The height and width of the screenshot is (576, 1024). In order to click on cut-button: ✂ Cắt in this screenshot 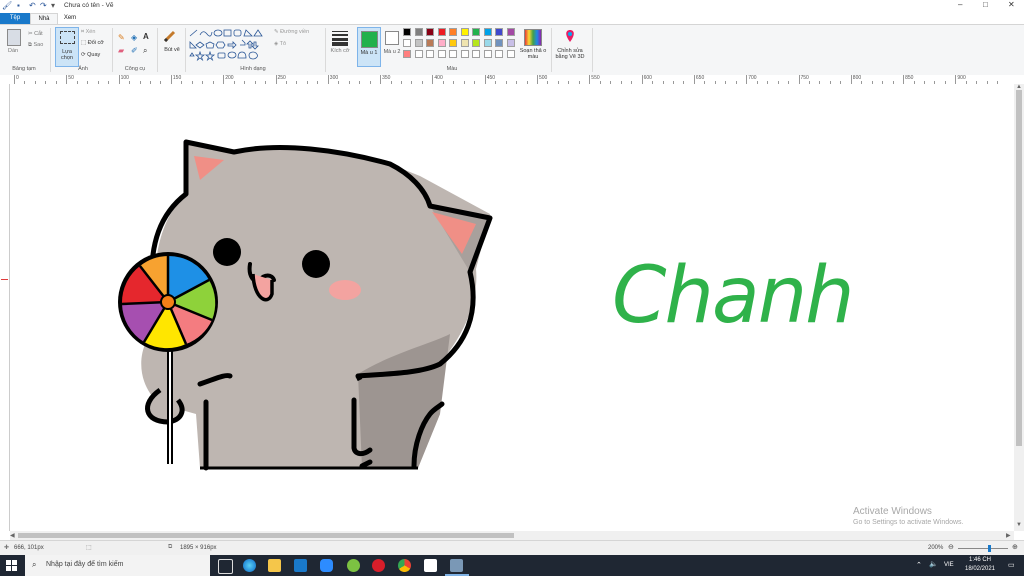, I will do `click(35, 34)`.